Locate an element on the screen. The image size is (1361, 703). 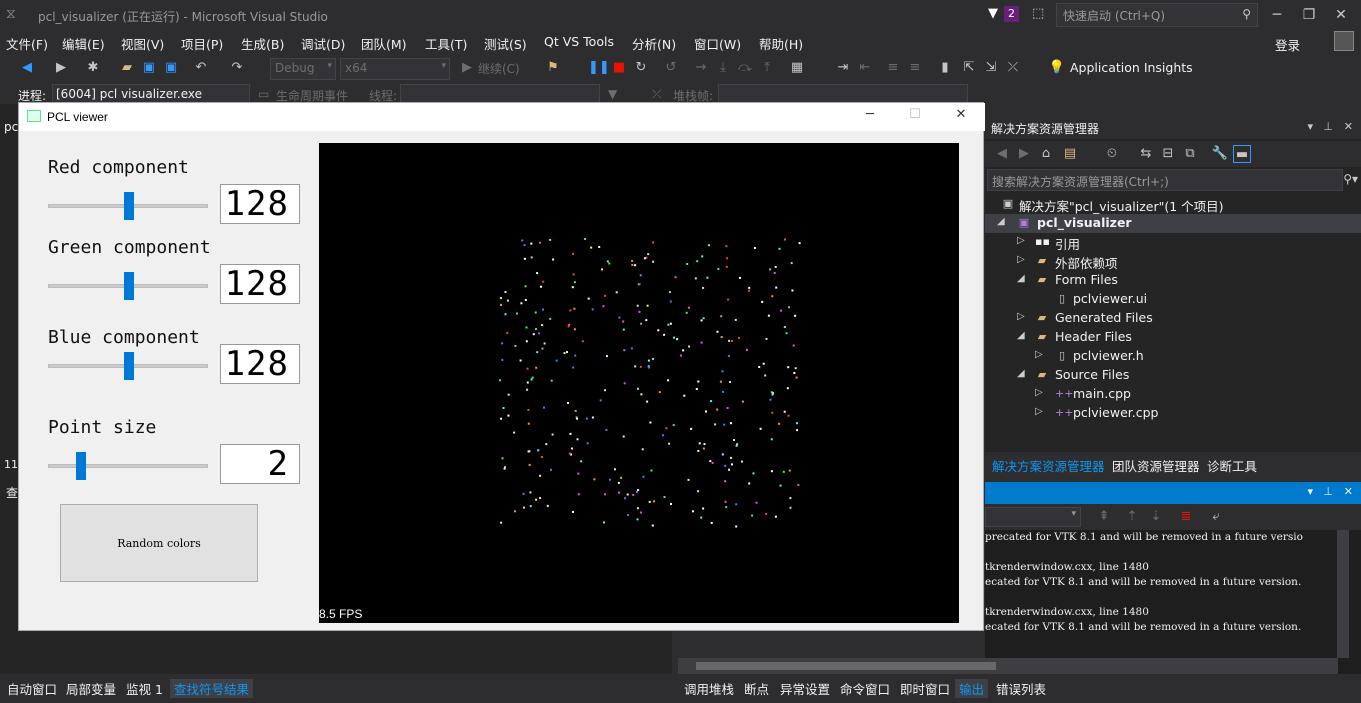
tree-item-main-cpp: ▷ ++ main.cpp is located at coordinates (1173, 394).